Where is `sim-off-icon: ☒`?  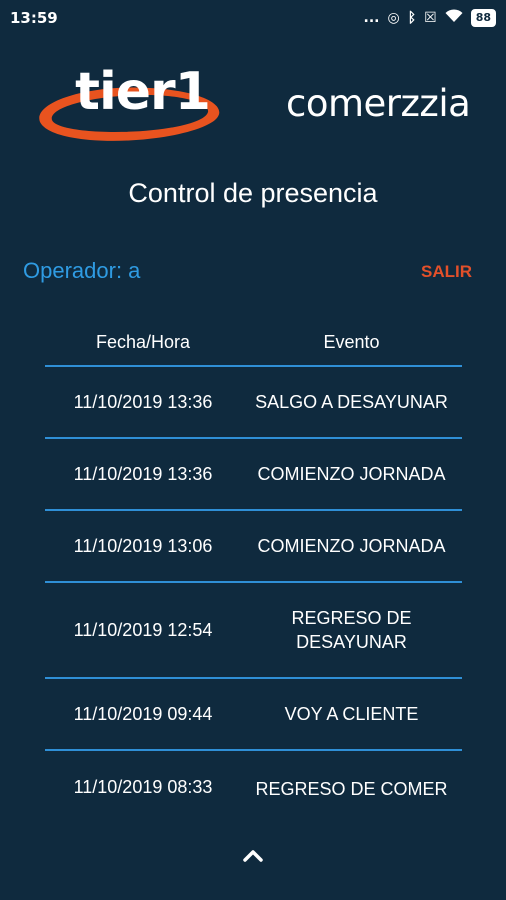 sim-off-icon: ☒ is located at coordinates (430, 18).